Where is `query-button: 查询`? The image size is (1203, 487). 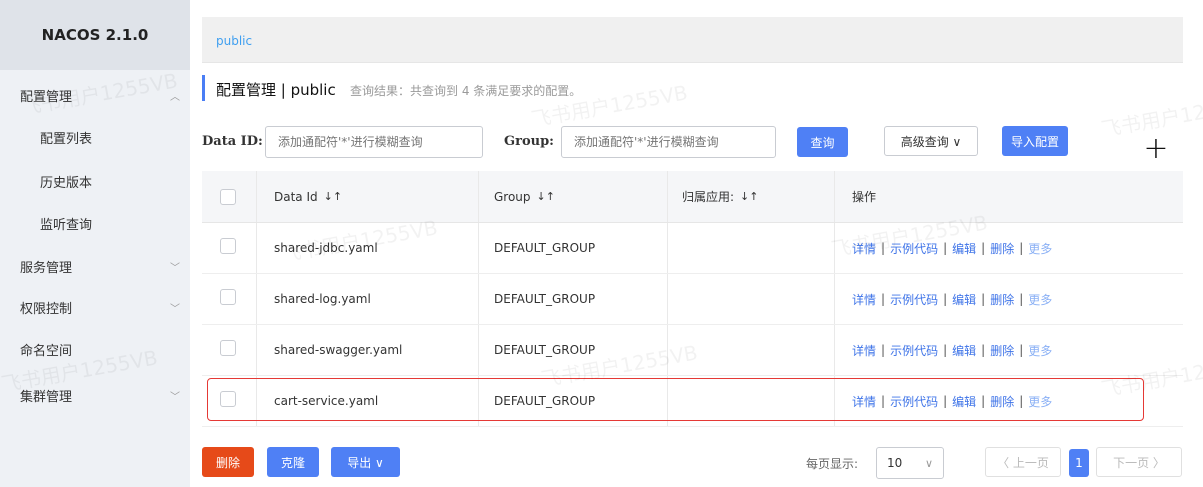 query-button: 查询 is located at coordinates (822, 142).